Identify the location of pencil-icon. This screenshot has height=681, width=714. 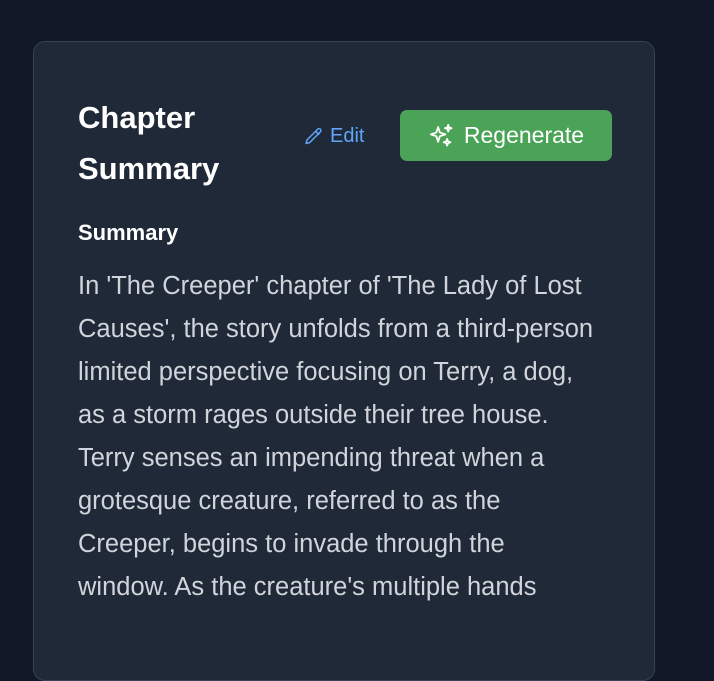
(313, 136).